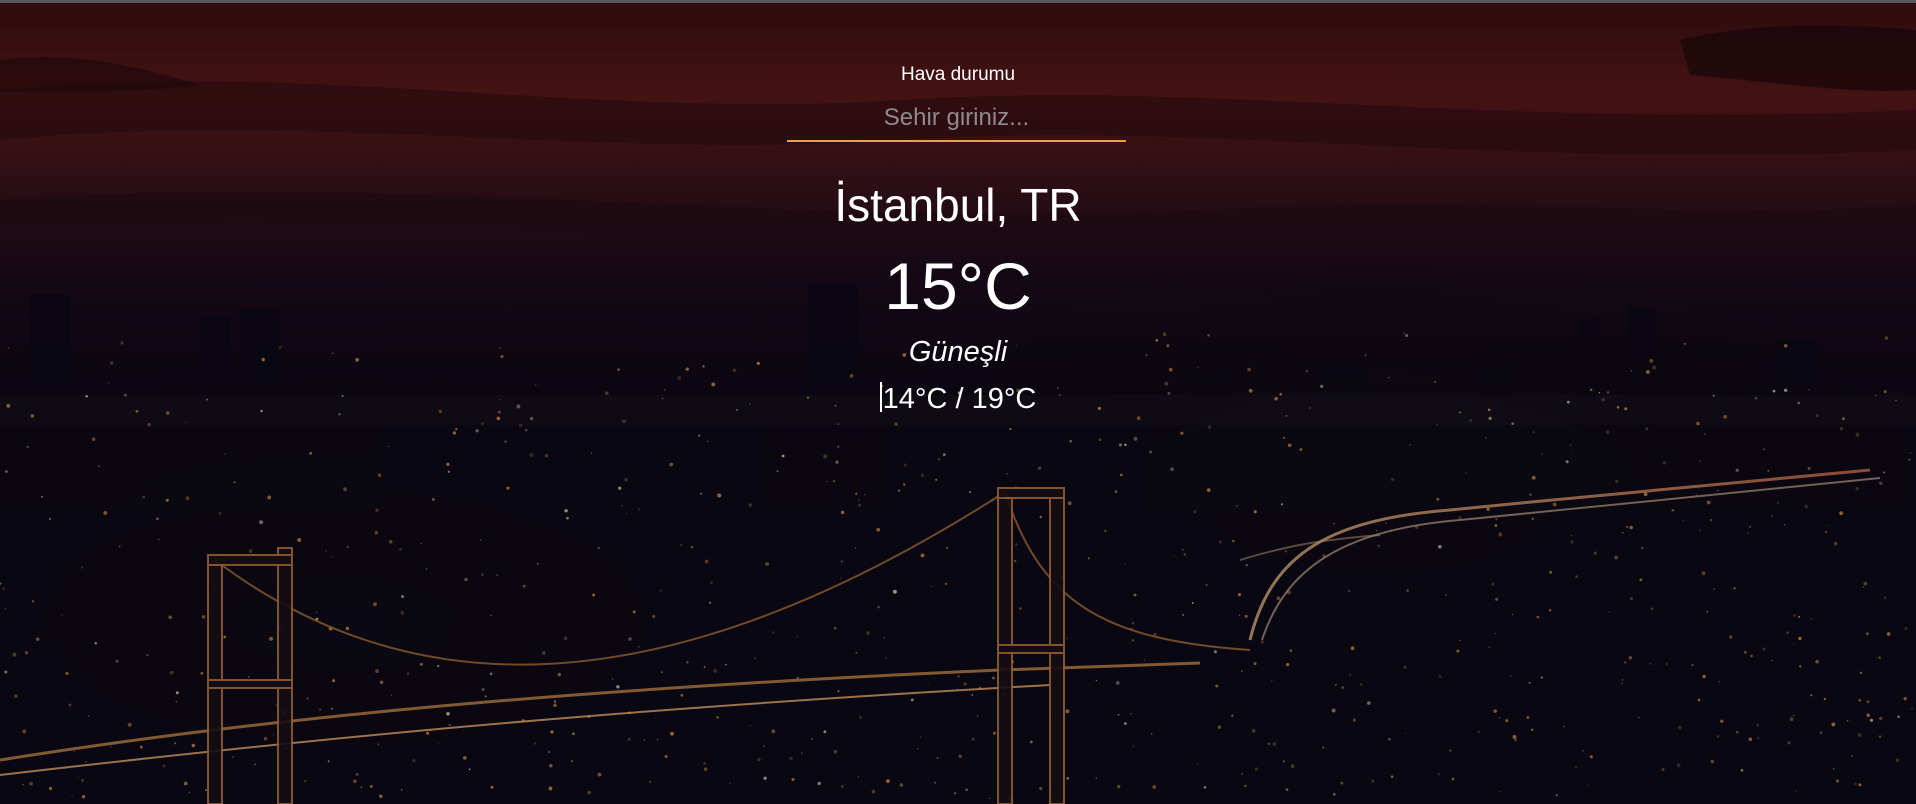 The height and width of the screenshot is (804, 1916). I want to click on window-top-border, so click(958, 1).